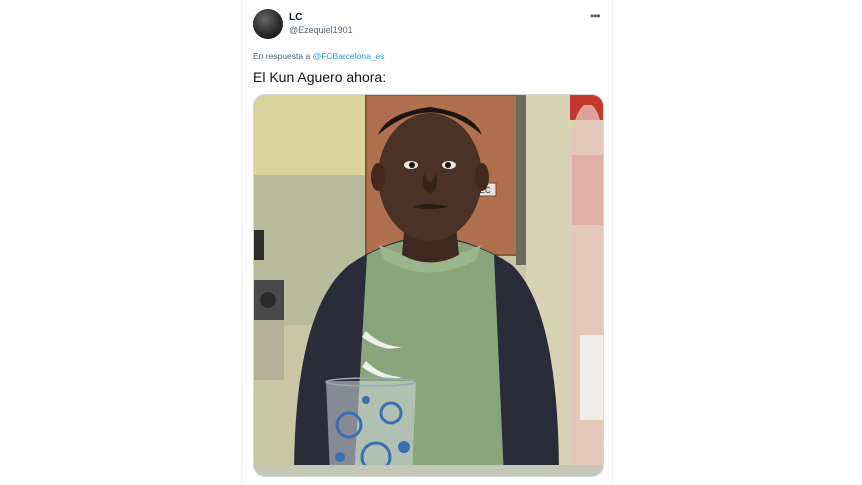  I want to click on reply-mention-link: @FCBarcelona_es, so click(349, 56).